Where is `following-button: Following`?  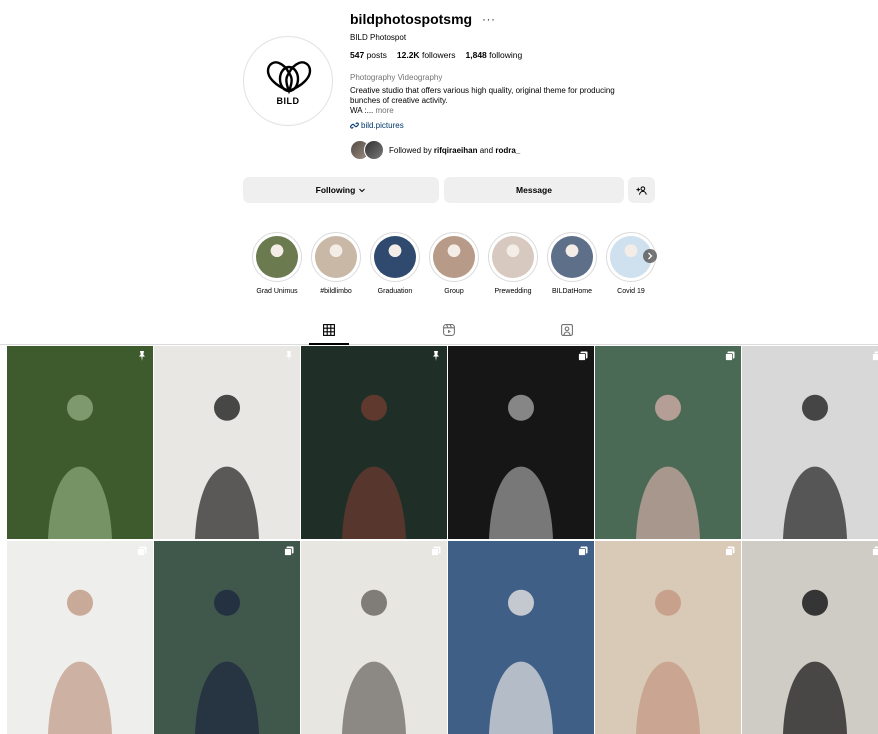
following-button: Following is located at coordinates (341, 190).